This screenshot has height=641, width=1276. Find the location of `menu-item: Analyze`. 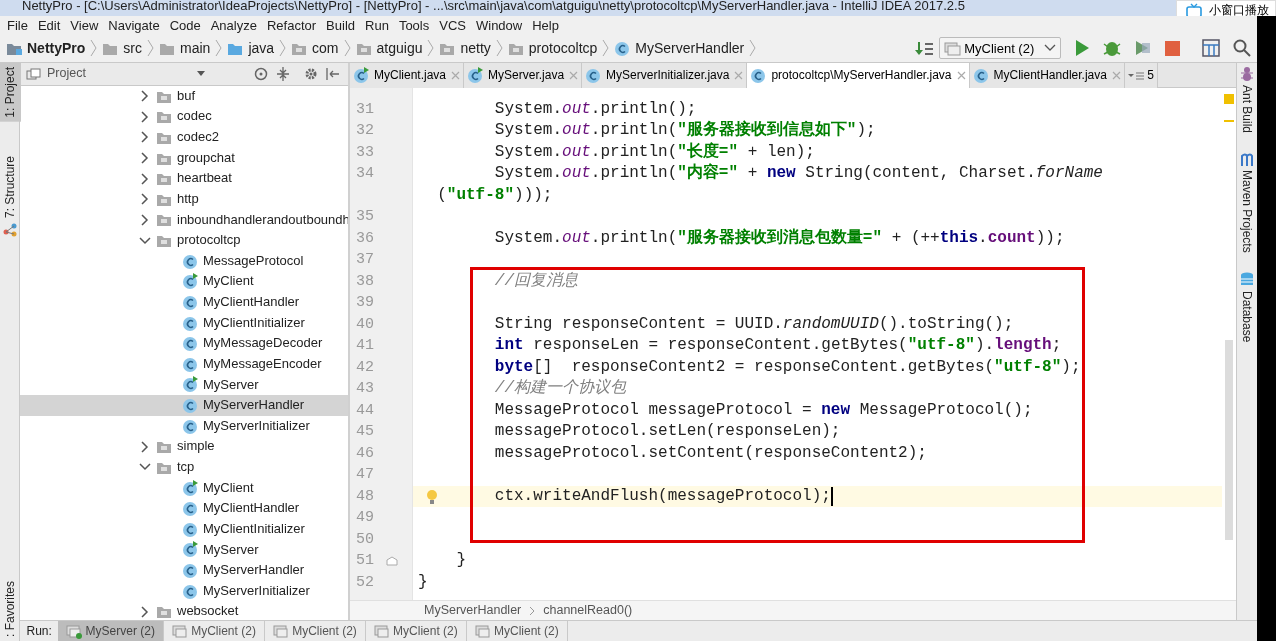

menu-item: Analyze is located at coordinates (233, 25).